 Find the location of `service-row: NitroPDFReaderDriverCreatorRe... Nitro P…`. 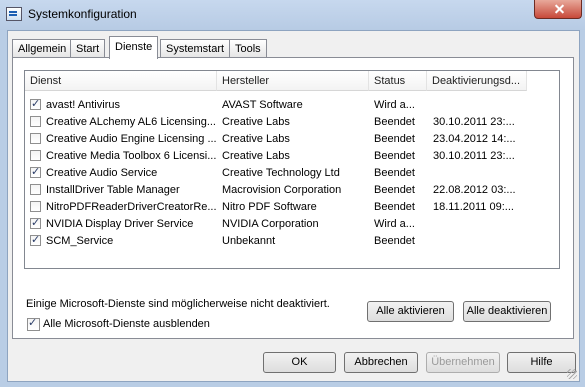

service-row: NitroPDFReaderDriverCreatorRe... Nitro P… is located at coordinates (292, 207).